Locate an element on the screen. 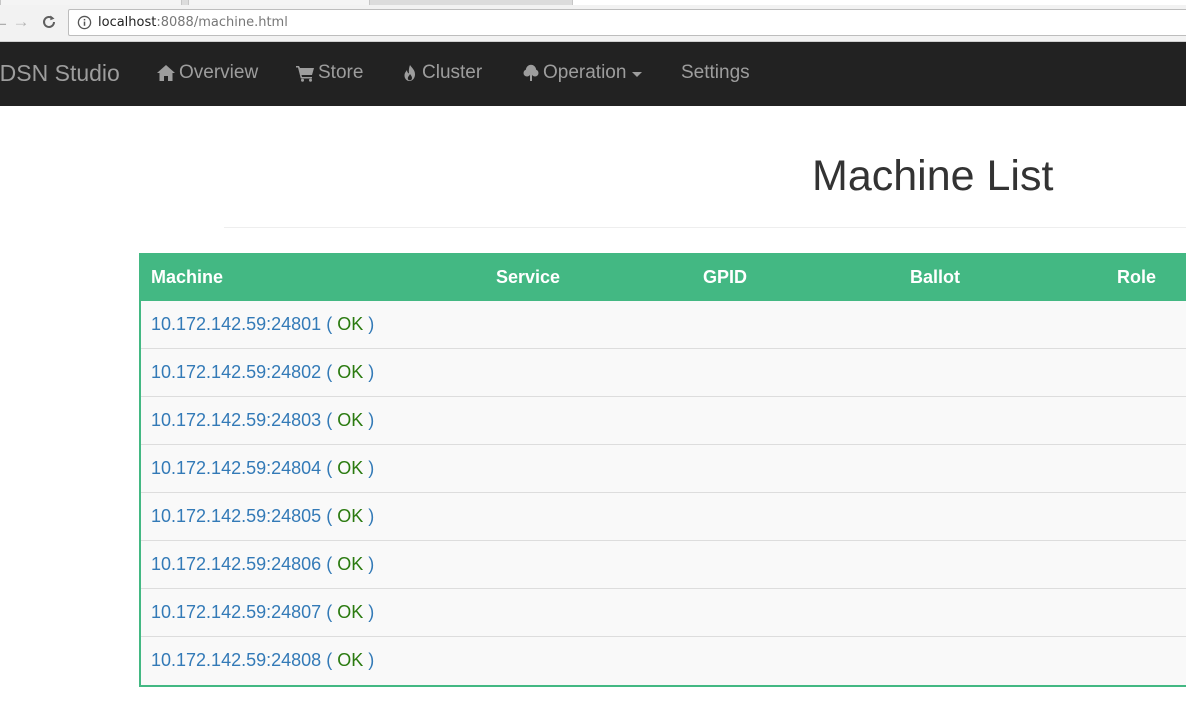 This screenshot has height=724, width=1186. machine-cell: 10.172.142.59:24807 ( OK ) is located at coordinates (262, 612).